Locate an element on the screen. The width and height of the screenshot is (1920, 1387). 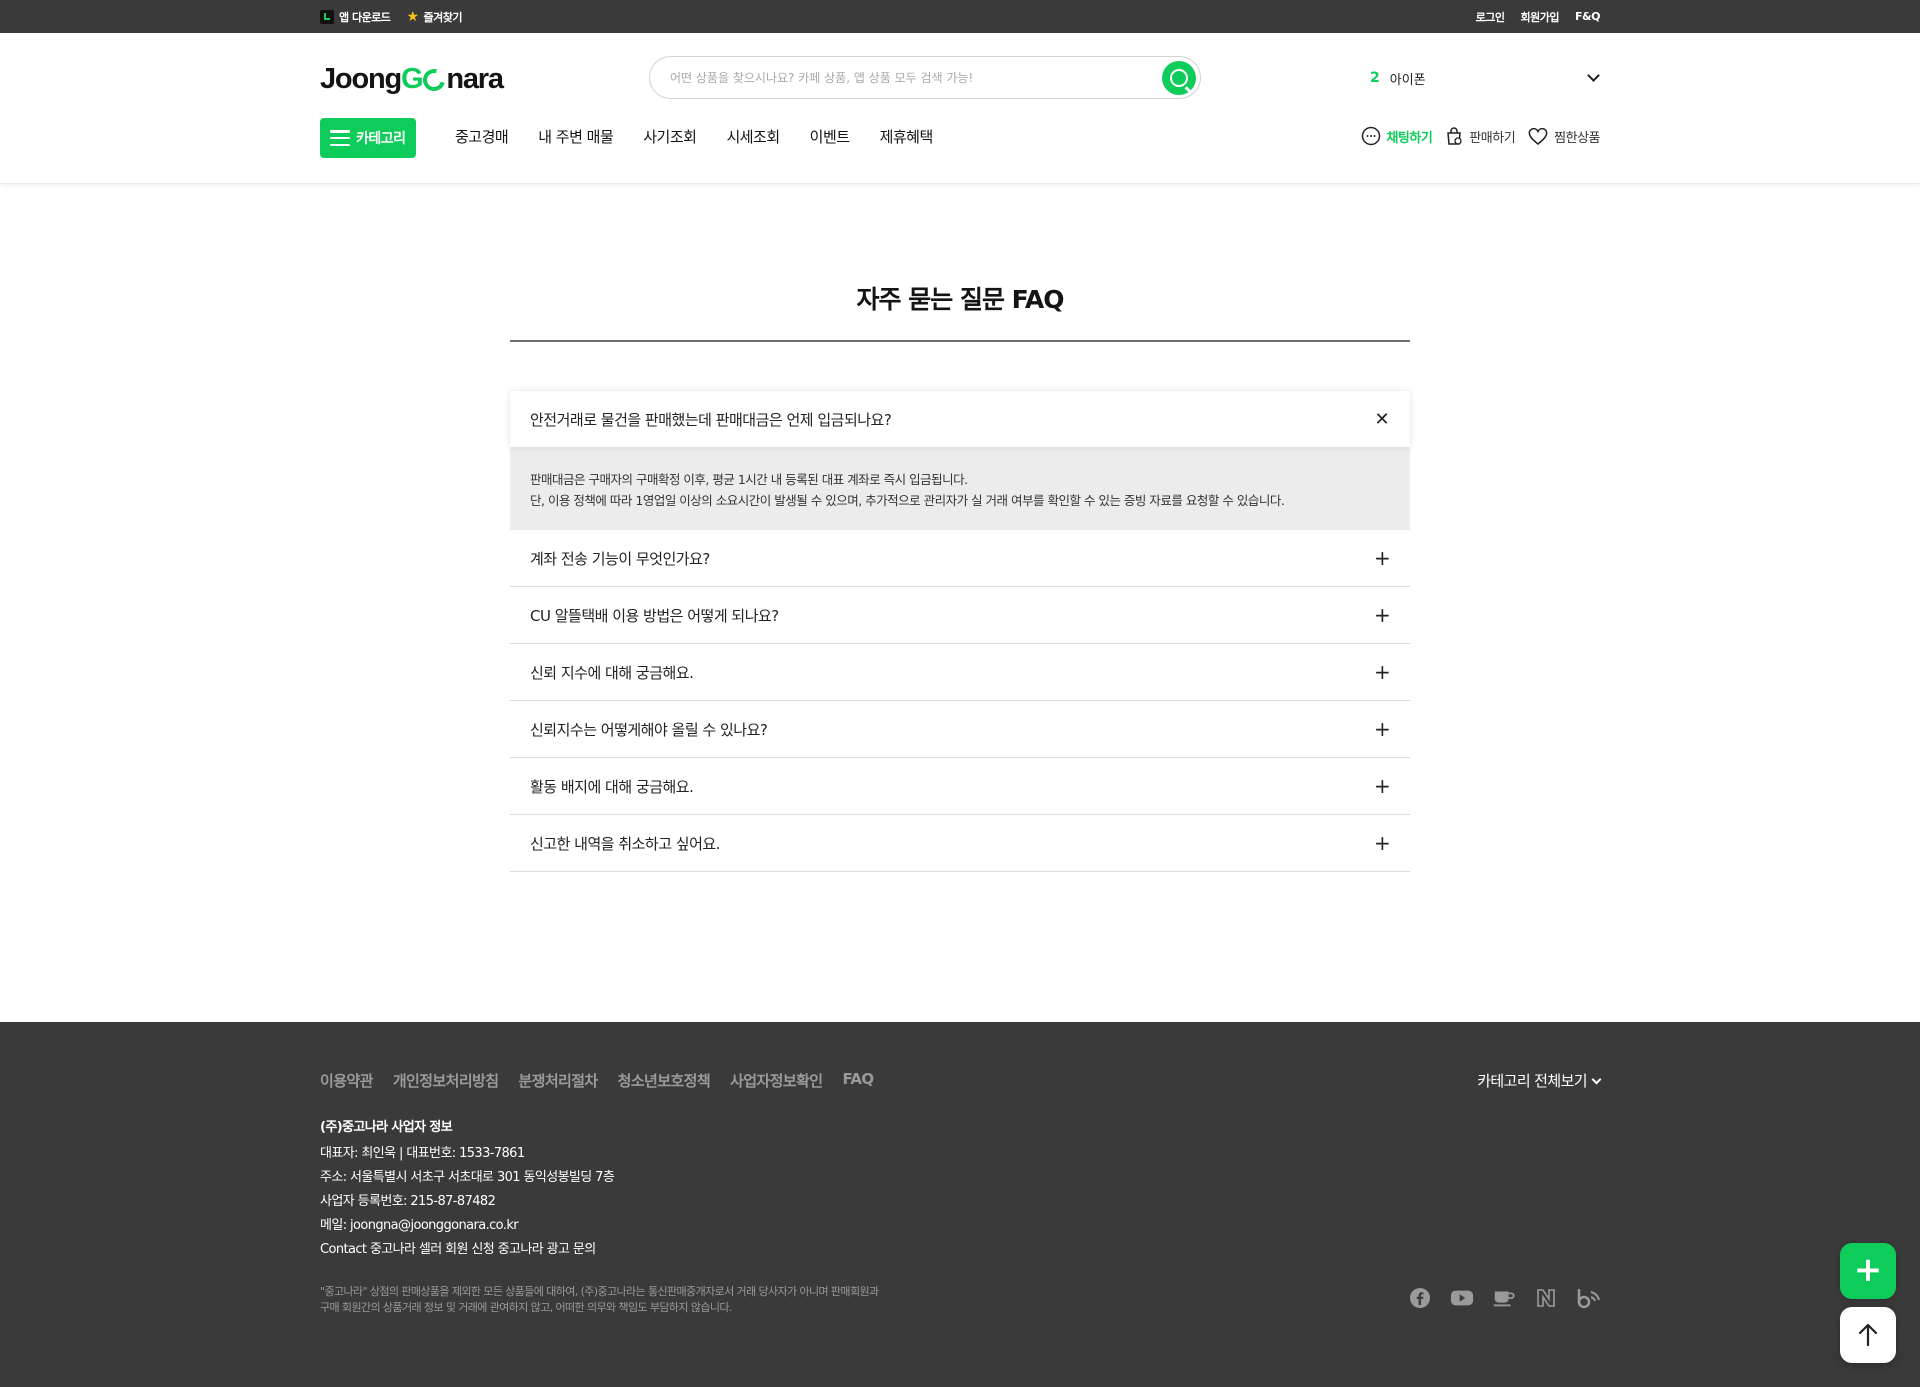
faq-item: 신고한 내역을 취소하고 싶어요. + is located at coordinates (960, 843).